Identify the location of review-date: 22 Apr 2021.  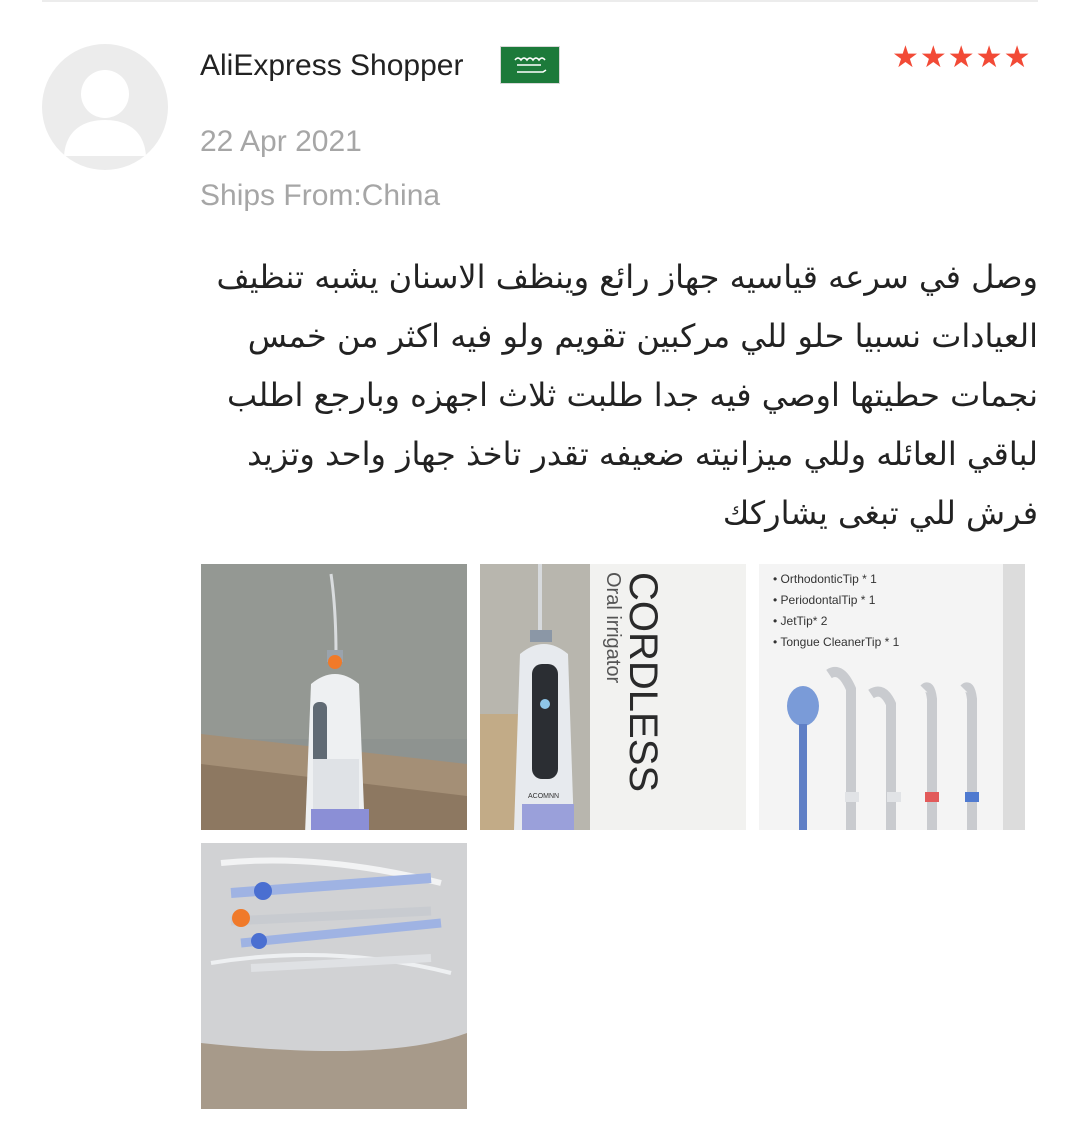
(281, 141).